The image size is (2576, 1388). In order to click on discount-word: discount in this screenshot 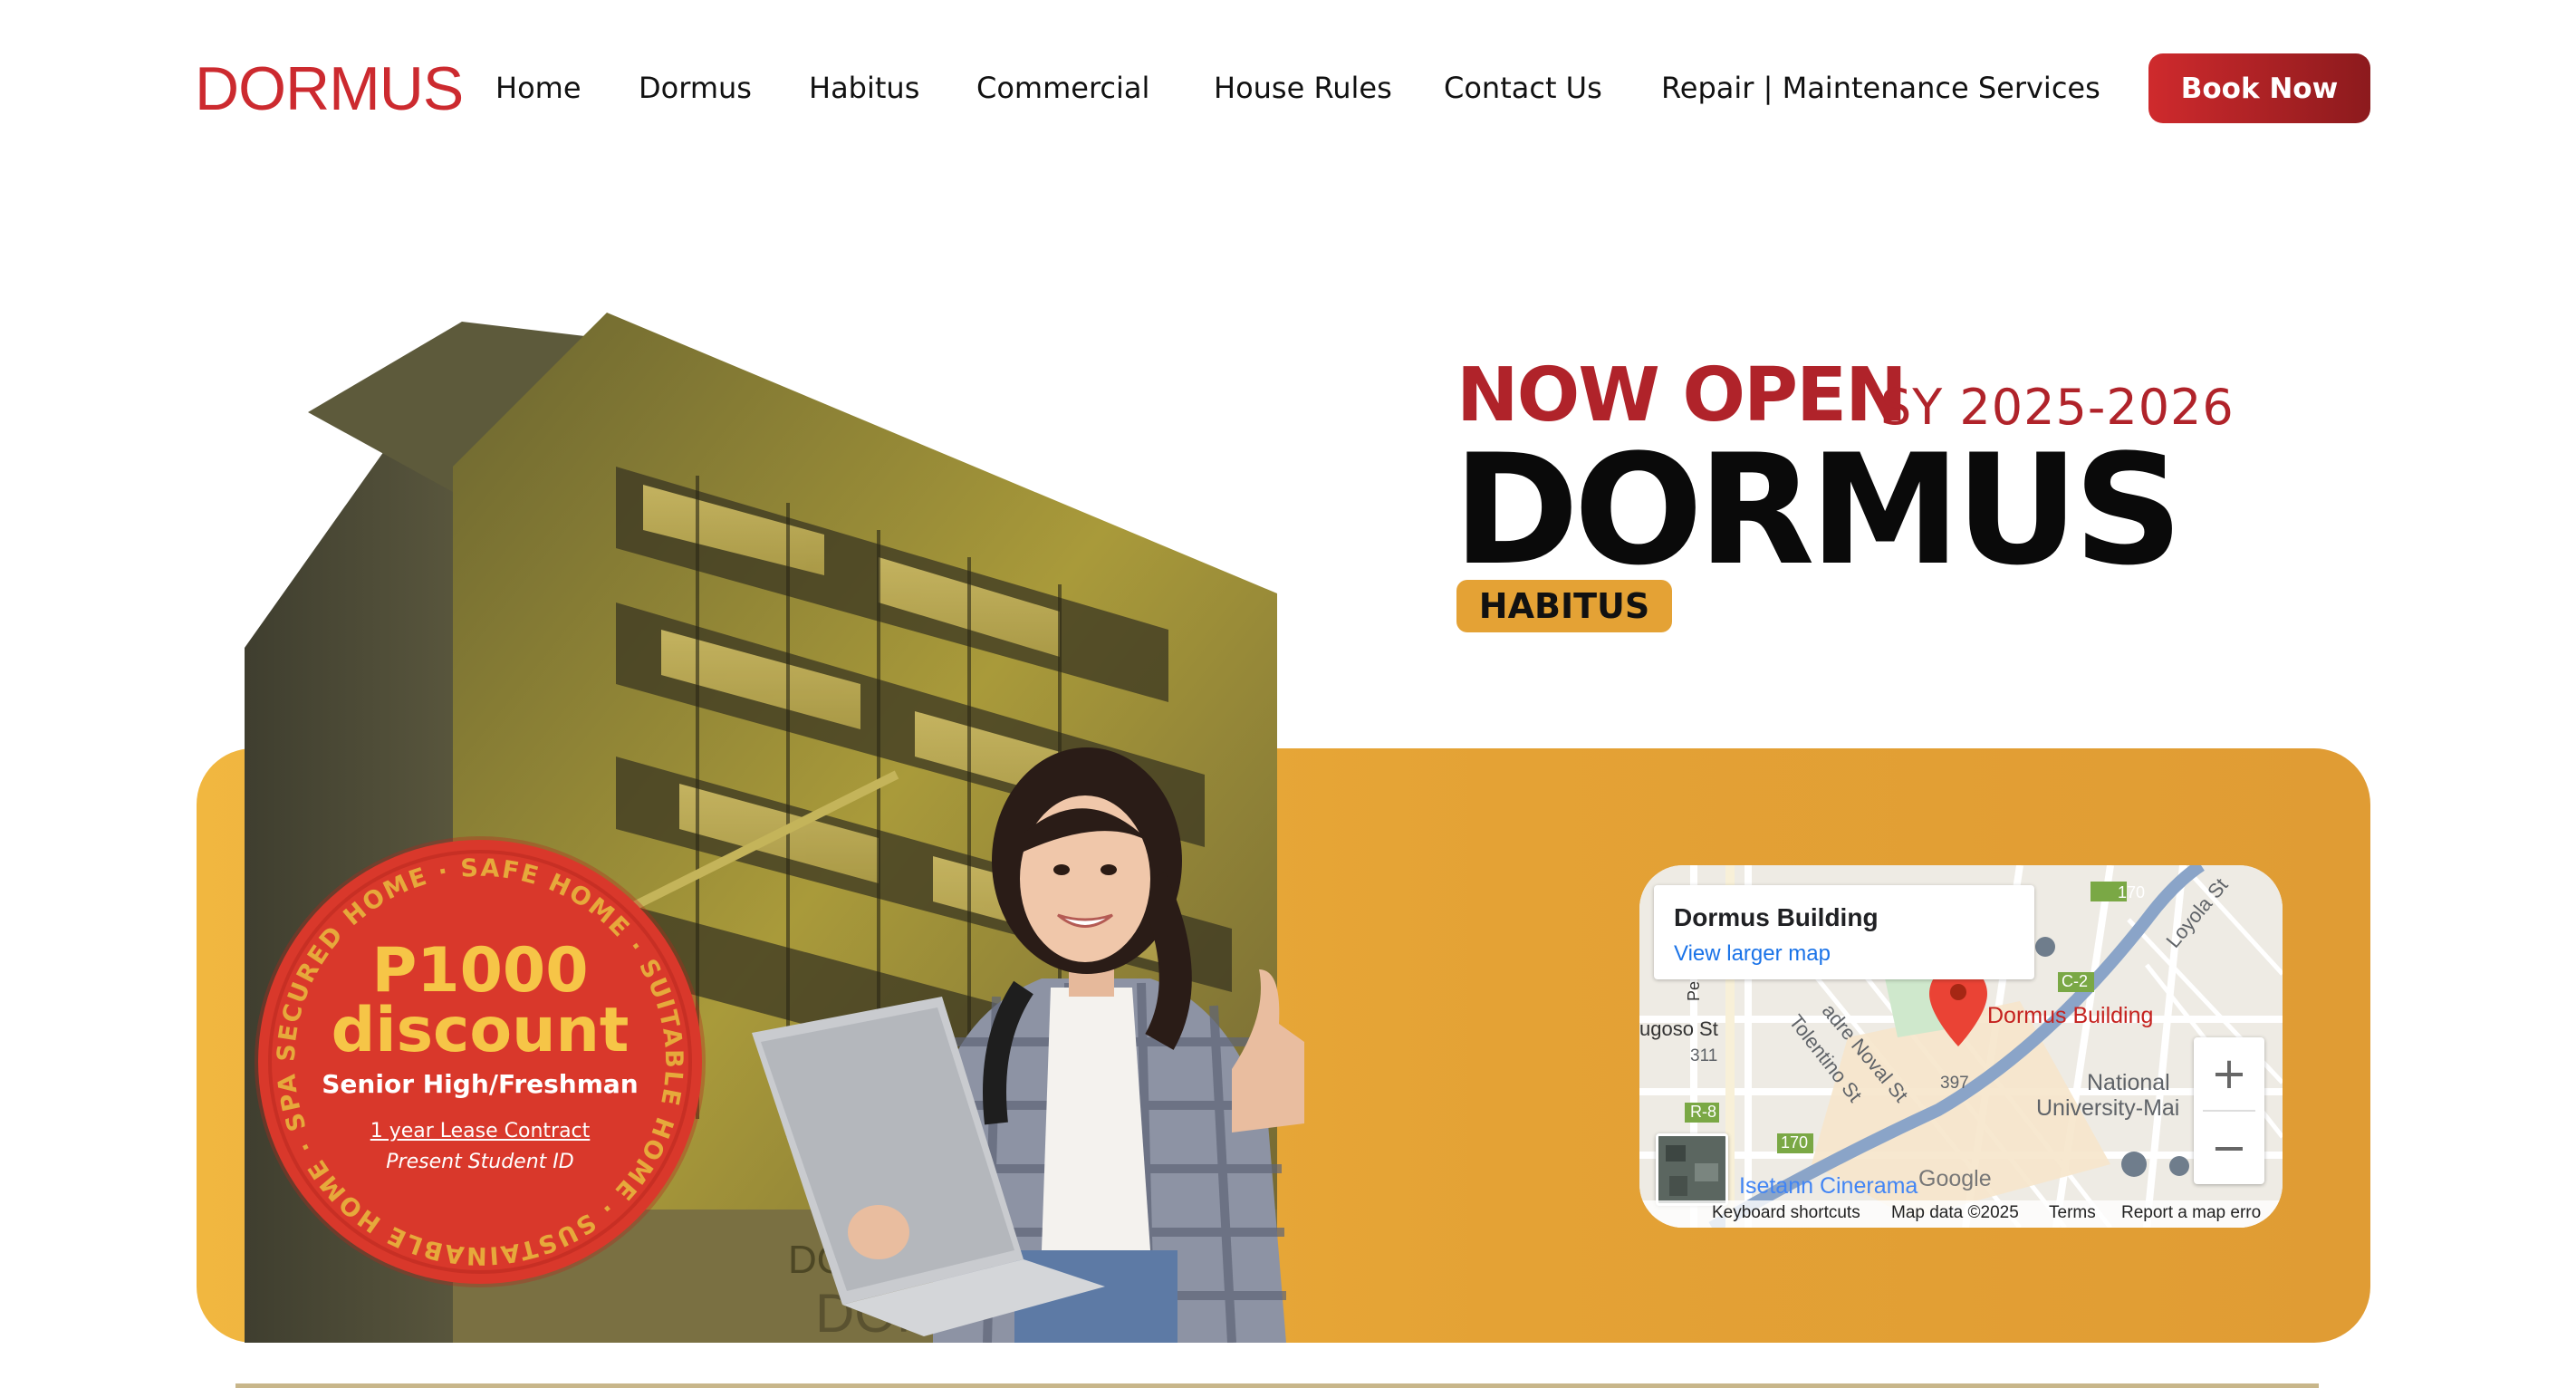, I will do `click(480, 1030)`.